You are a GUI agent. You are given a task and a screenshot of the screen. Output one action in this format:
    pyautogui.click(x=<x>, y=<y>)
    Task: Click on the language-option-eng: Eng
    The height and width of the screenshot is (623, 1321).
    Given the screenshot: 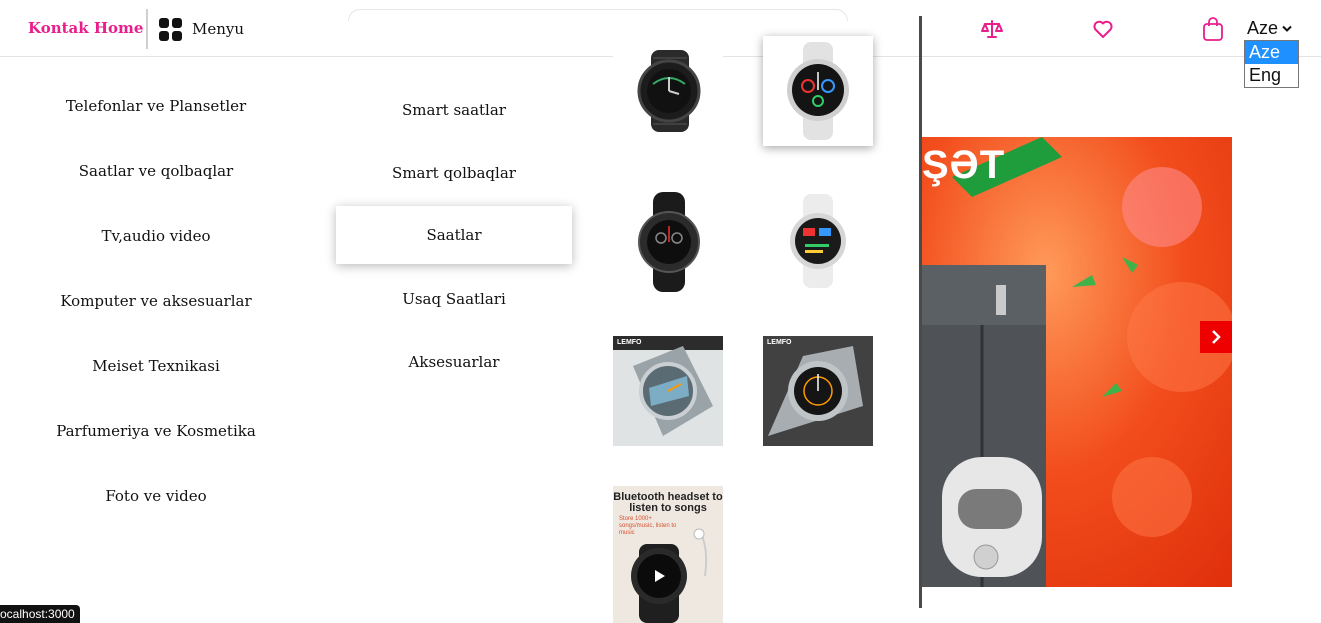 What is the action you would take?
    pyautogui.click(x=1271, y=75)
    